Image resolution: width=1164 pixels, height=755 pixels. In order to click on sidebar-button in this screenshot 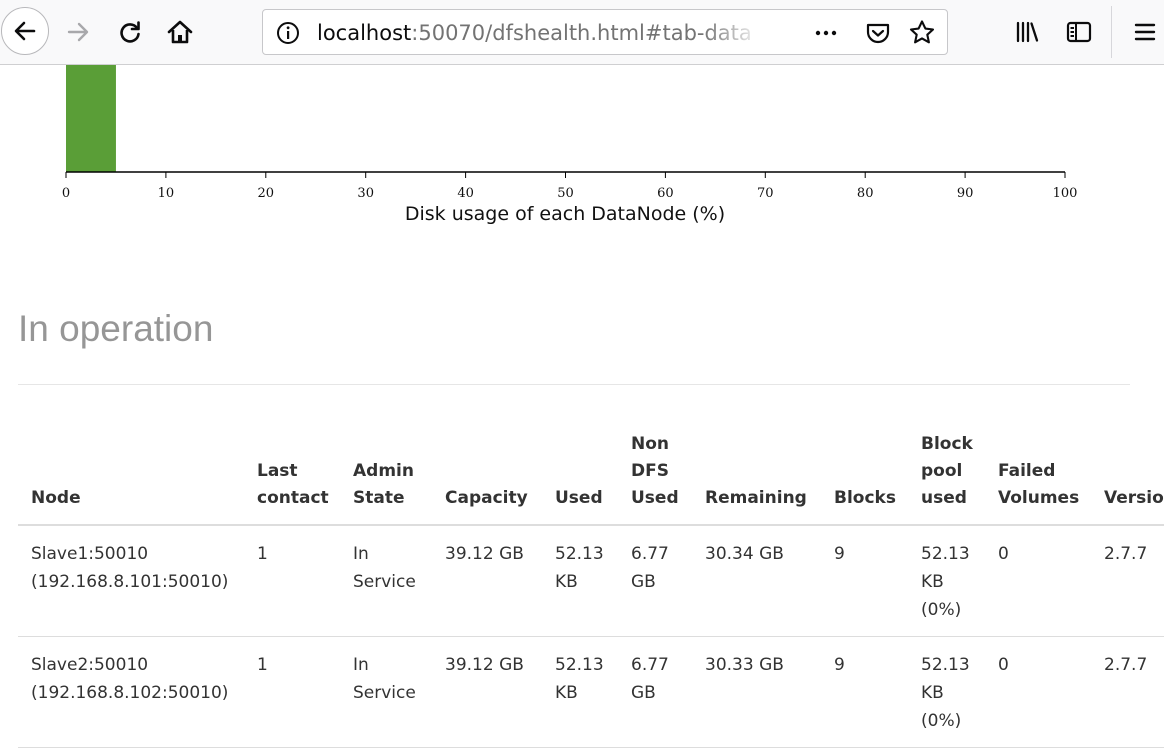, I will do `click(1079, 32)`.